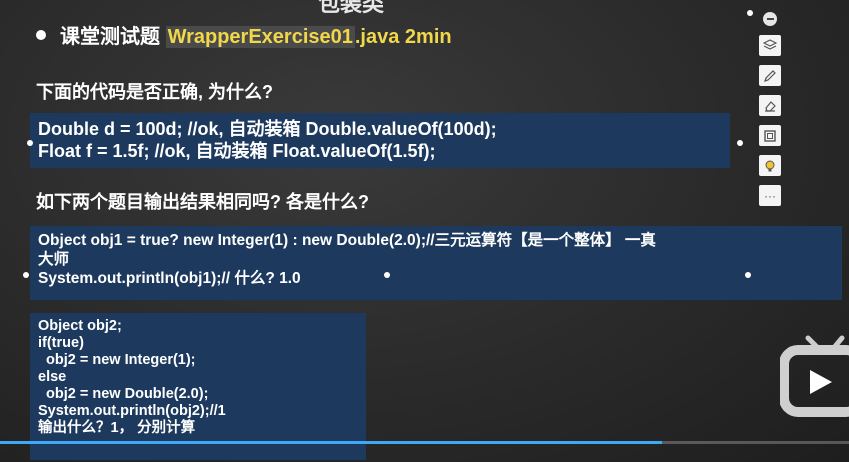 The width and height of the screenshot is (849, 462). I want to click on code-line: System.out.println(obj2);//1, so click(132, 410).